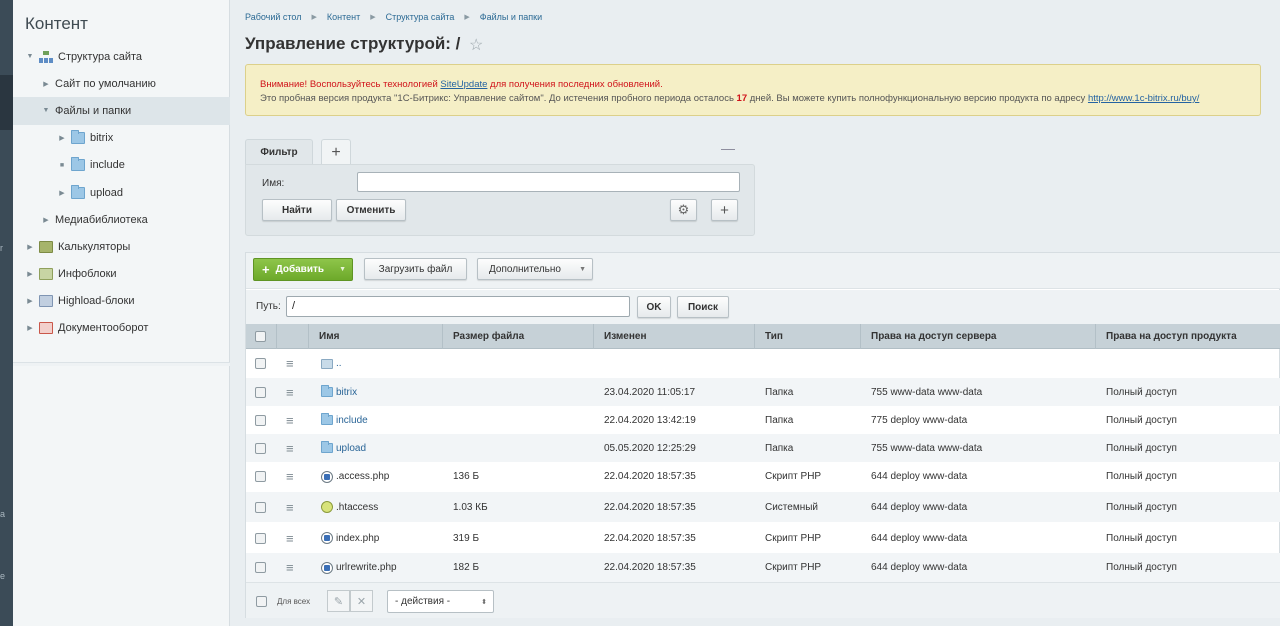 This screenshot has height=626, width=1280. I want to click on sidebar-item: ▶ Highload-блоки, so click(121, 301).